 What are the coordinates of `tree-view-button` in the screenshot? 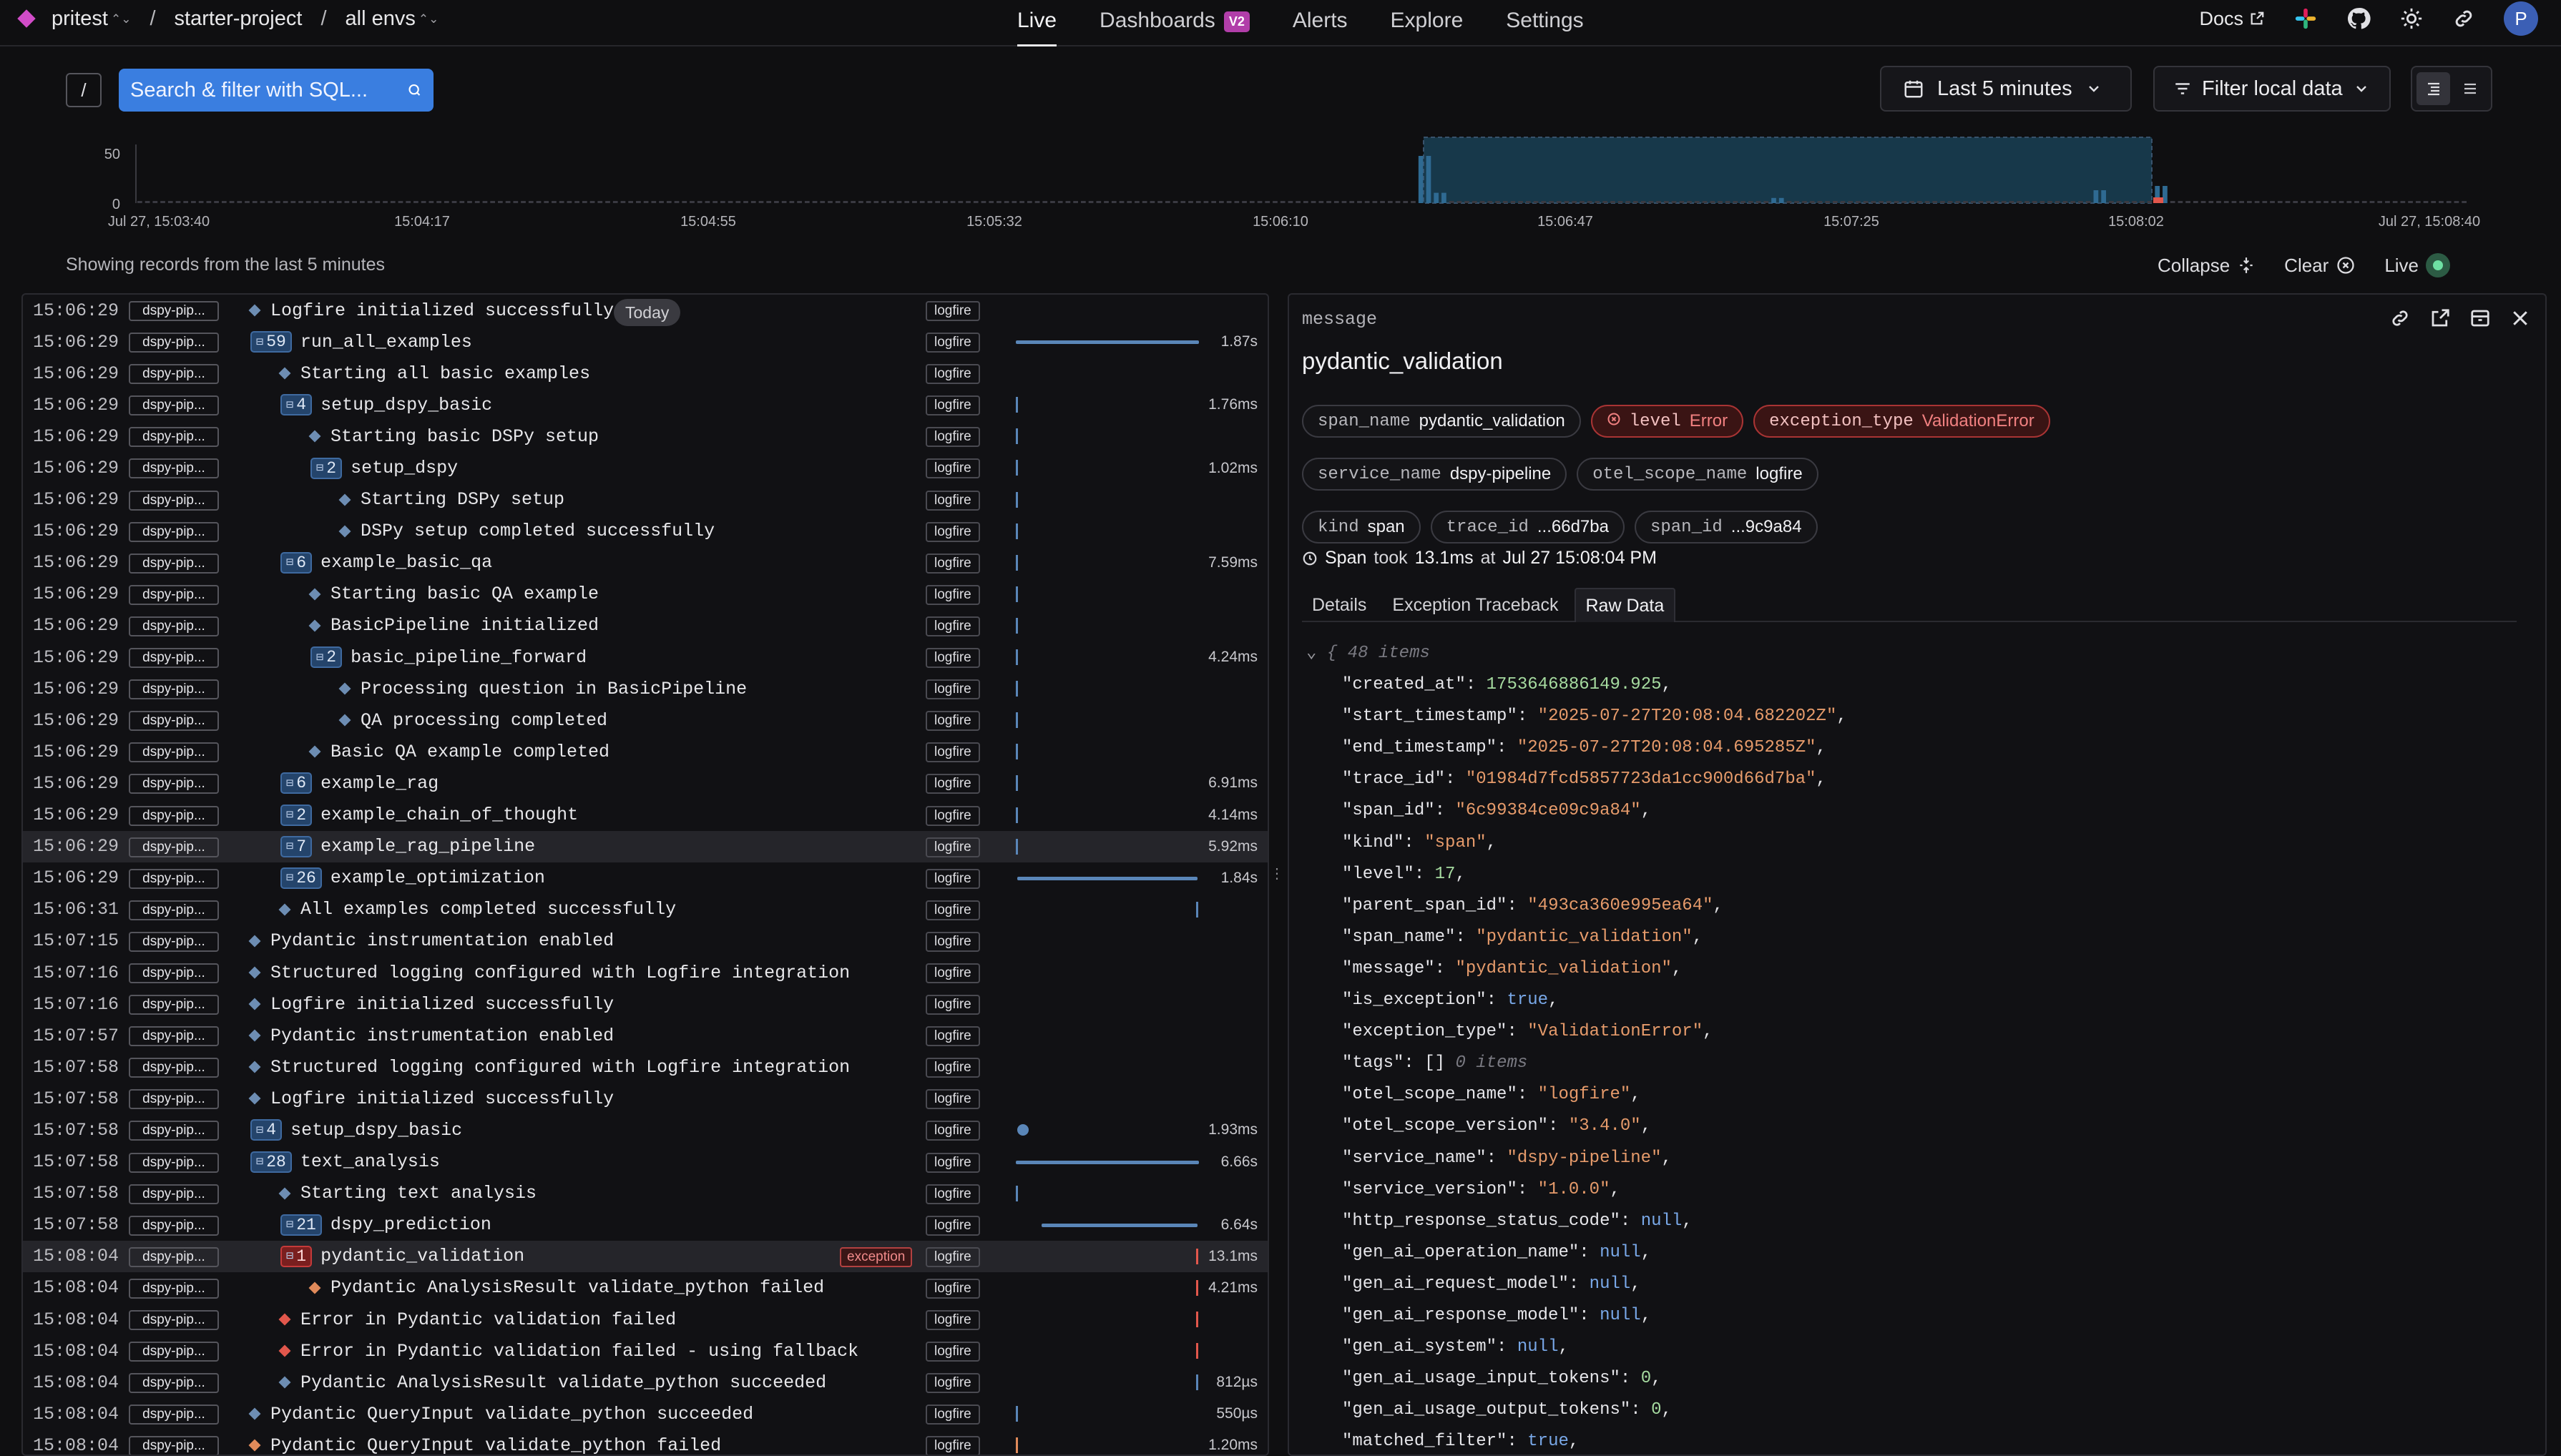 It's located at (2433, 88).